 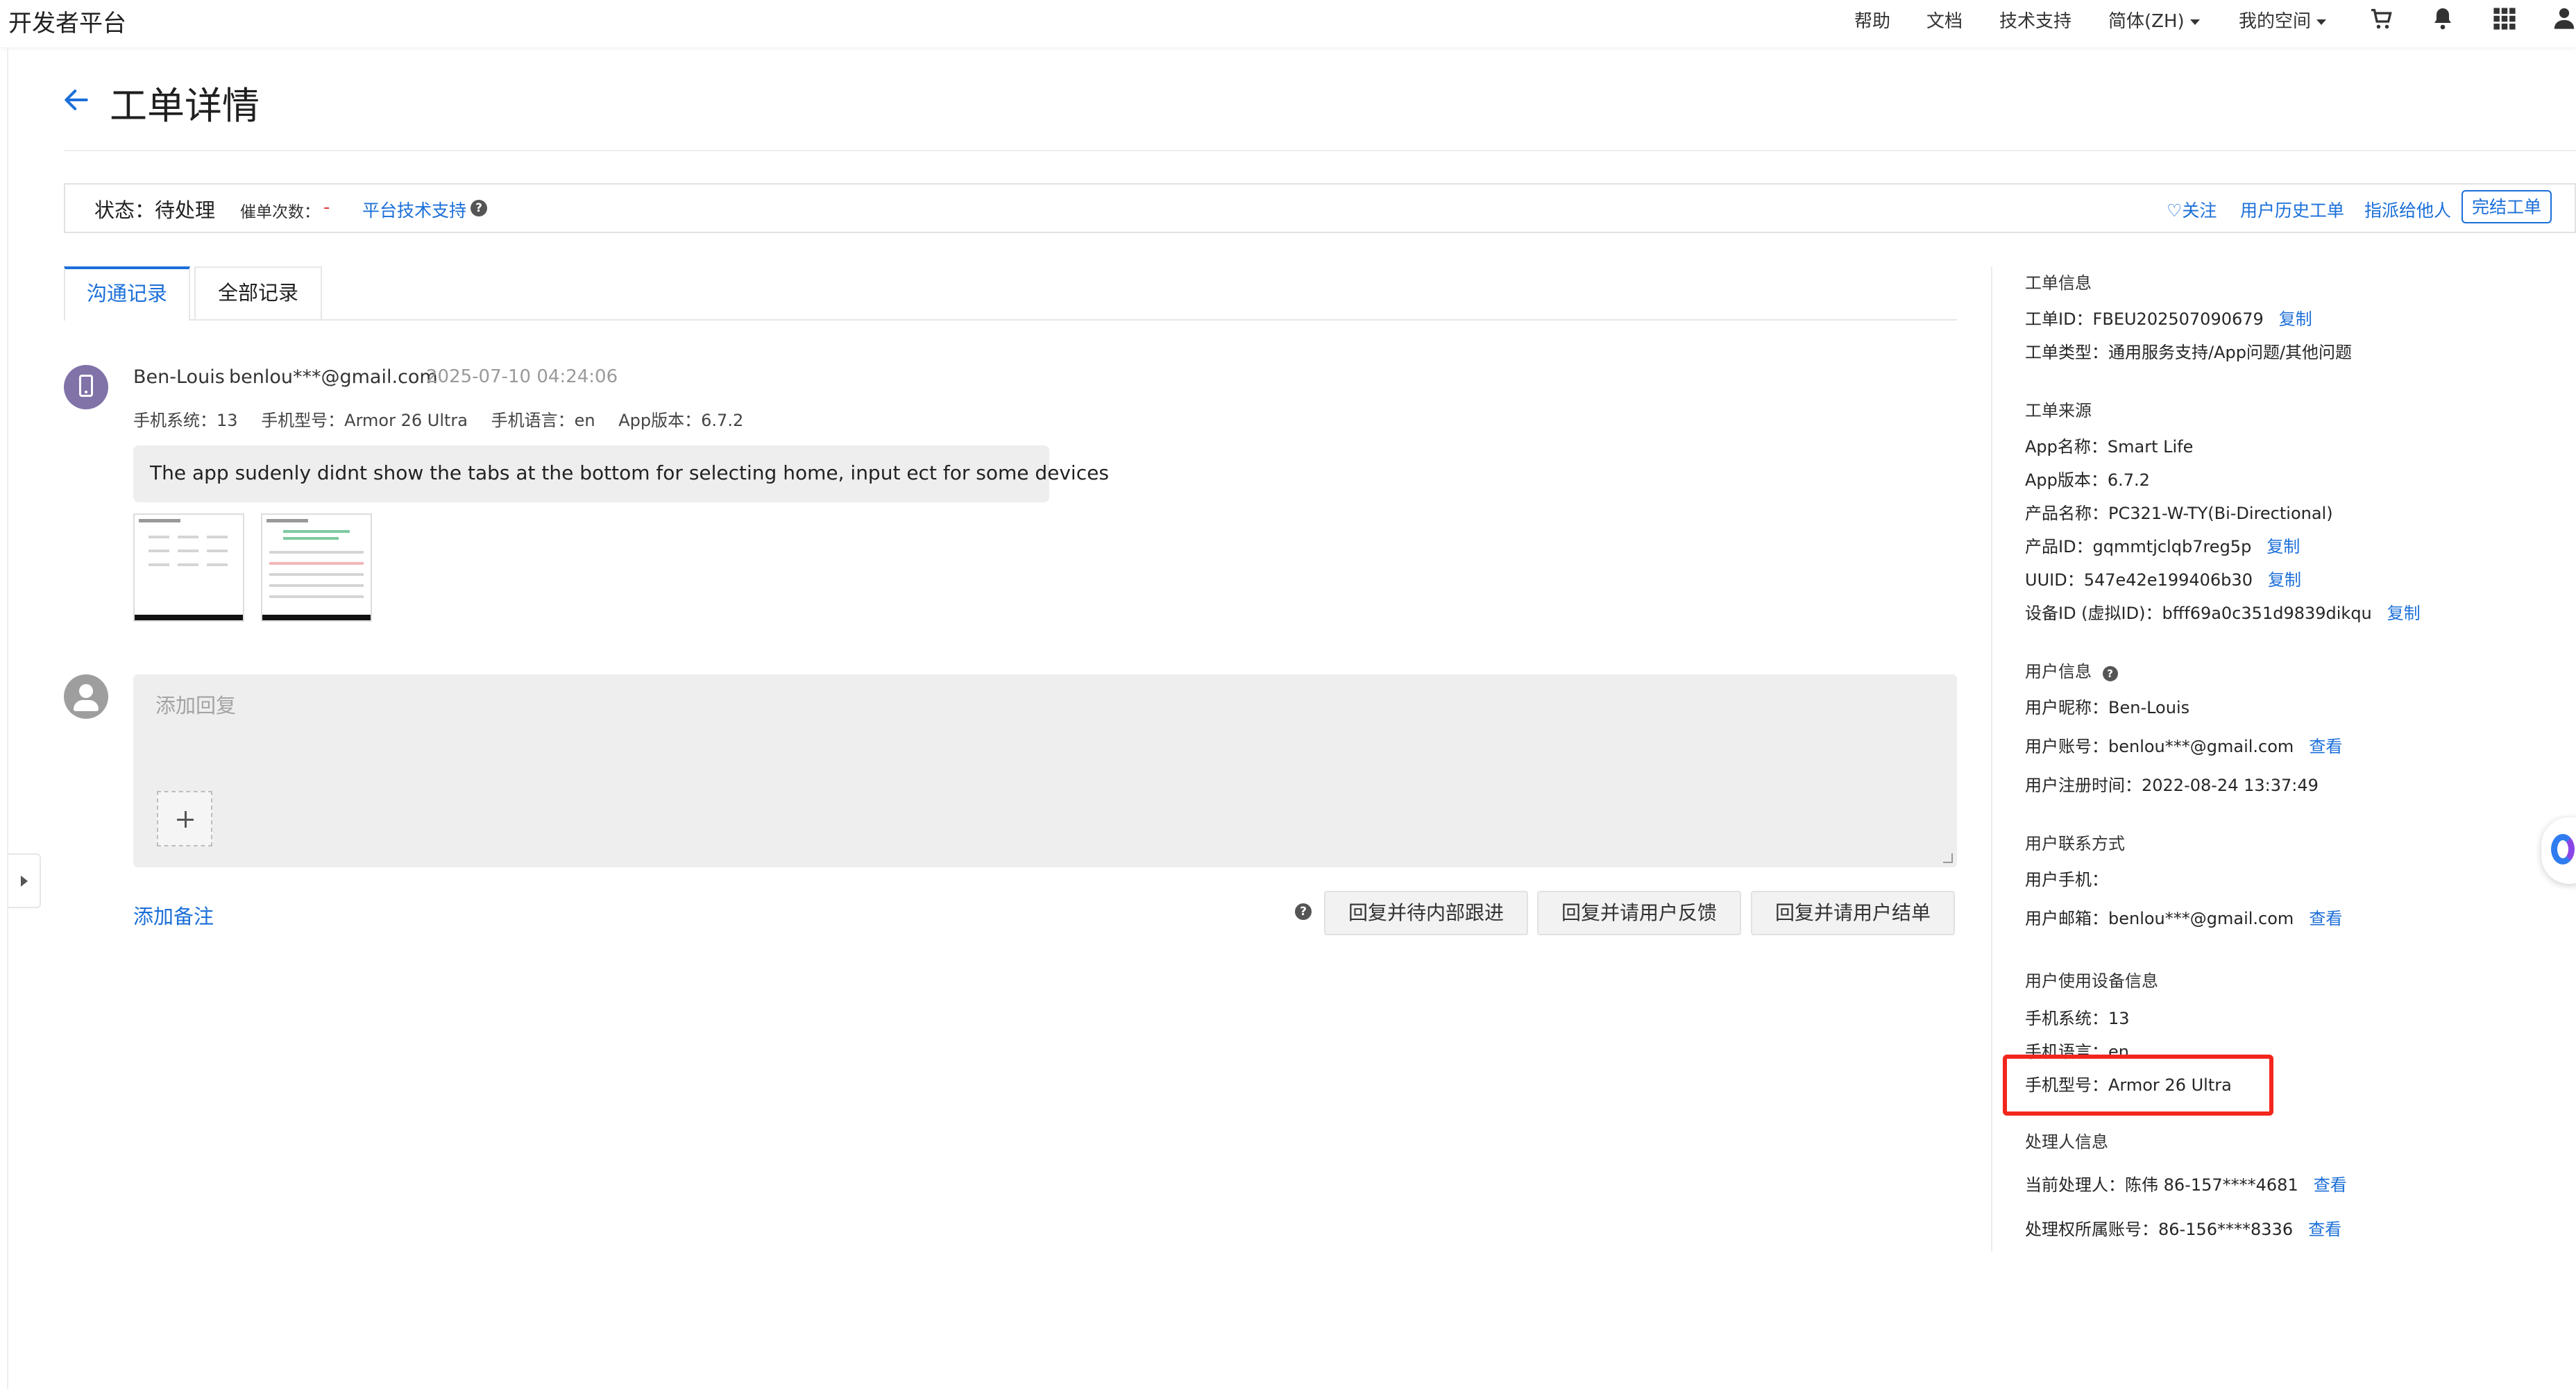 What do you see at coordinates (1320, 150) in the screenshot?
I see `title-divider` at bounding box center [1320, 150].